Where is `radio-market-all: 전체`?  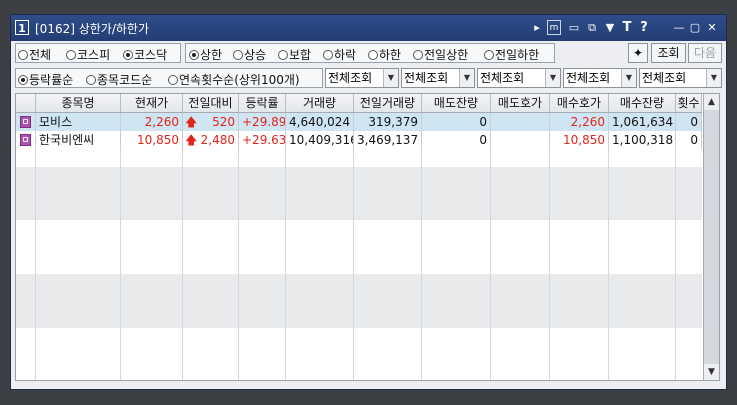
radio-market-all: 전체 is located at coordinates (34, 54).